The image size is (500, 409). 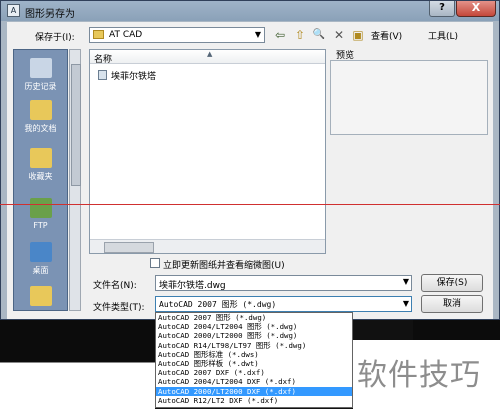 I want to click on place-label: 历史记录, so click(x=40, y=86).